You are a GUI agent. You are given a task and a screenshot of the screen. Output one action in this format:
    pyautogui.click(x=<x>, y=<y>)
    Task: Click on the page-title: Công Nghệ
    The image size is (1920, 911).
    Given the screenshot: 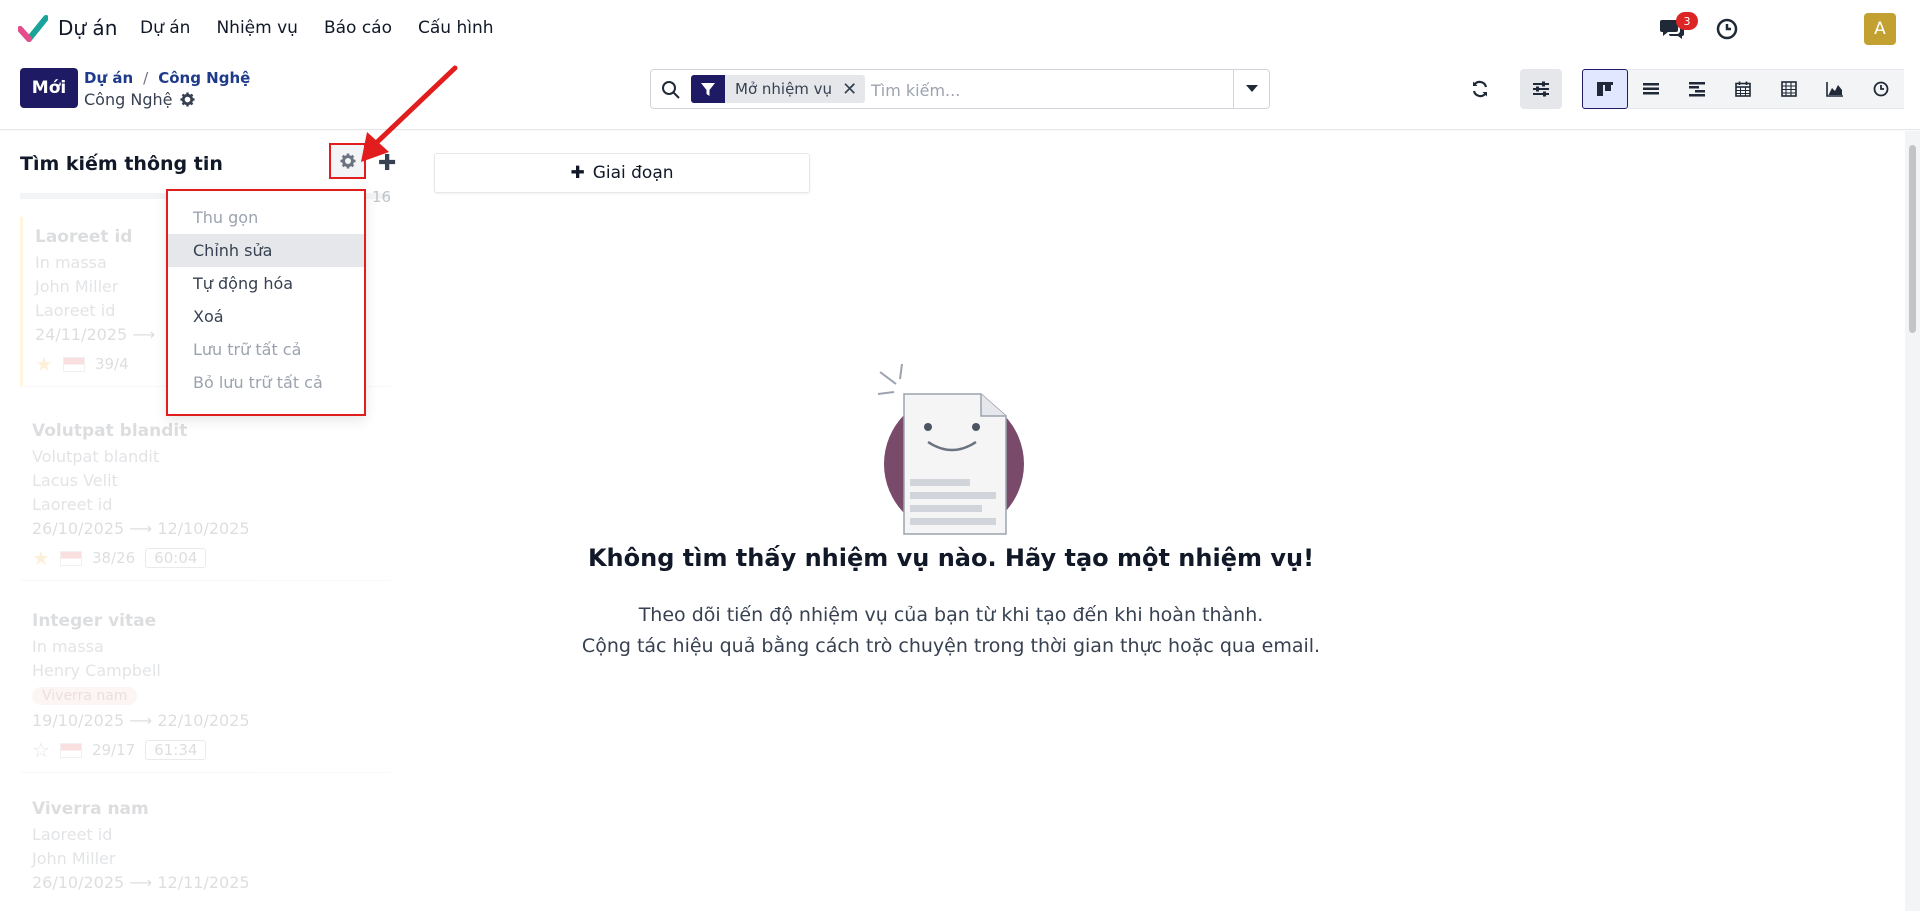 What is the action you would take?
    pyautogui.click(x=128, y=99)
    